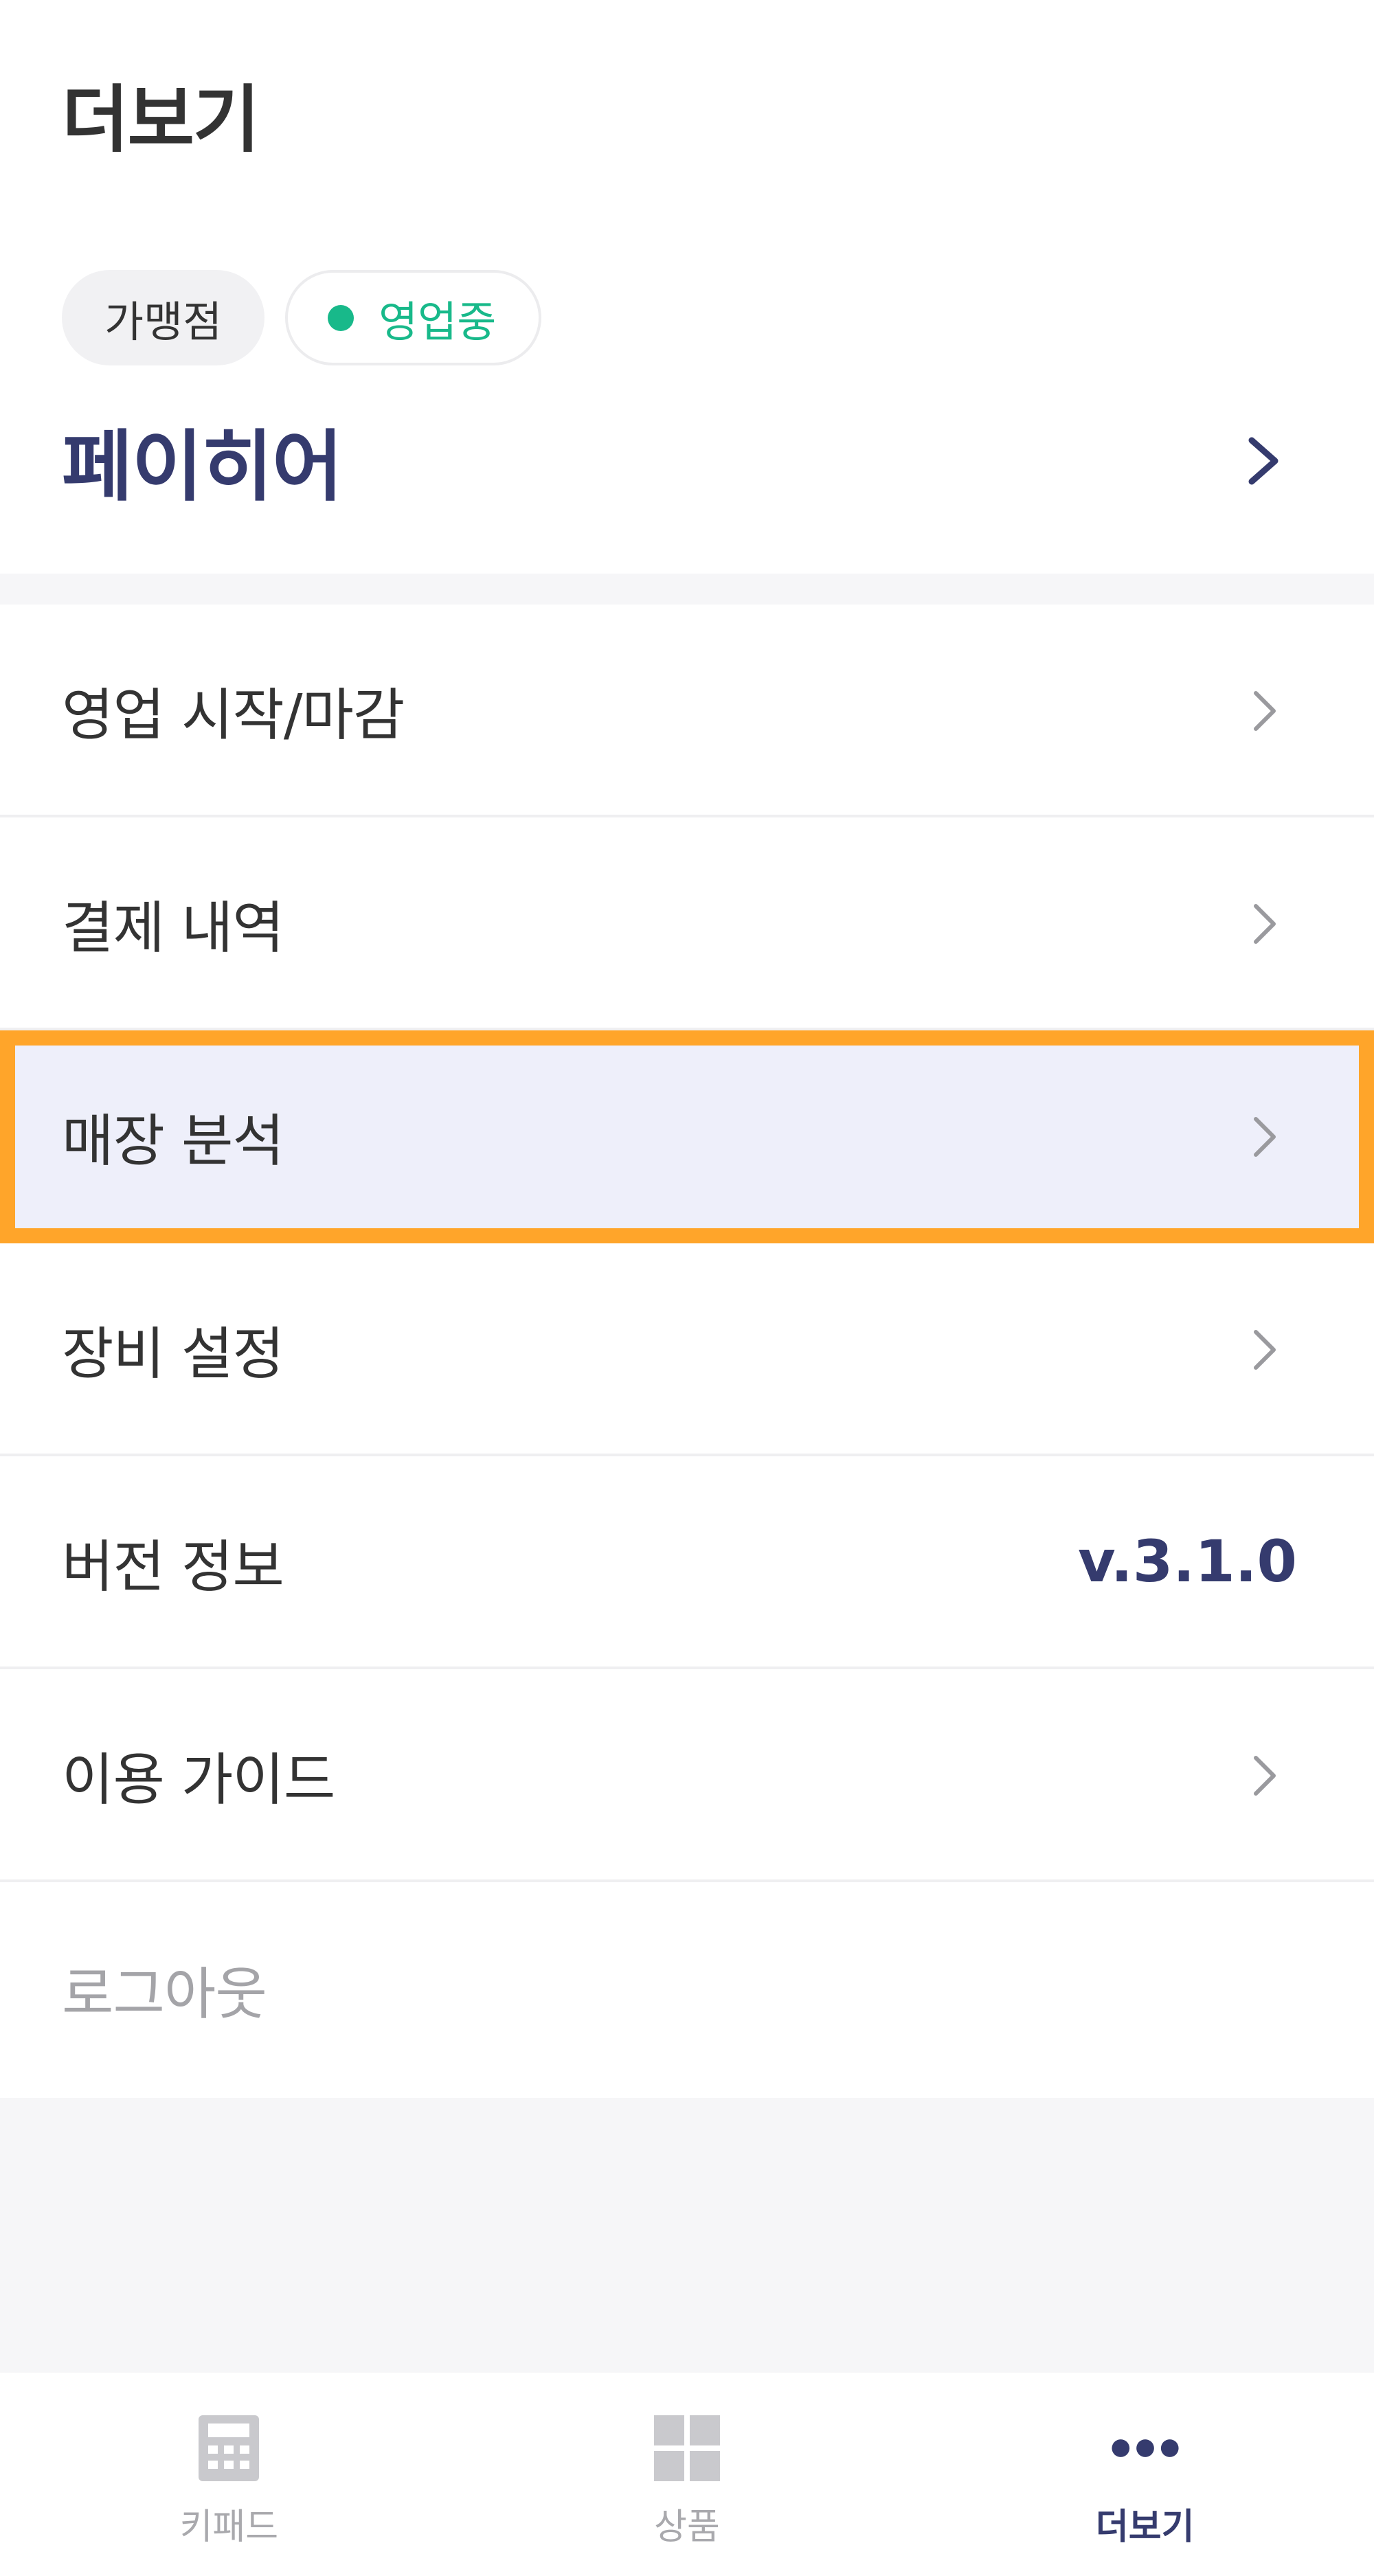 The width and height of the screenshot is (1374, 2576). Describe the element at coordinates (1187, 1561) in the screenshot. I see `version-number: v.3.1.0` at that location.